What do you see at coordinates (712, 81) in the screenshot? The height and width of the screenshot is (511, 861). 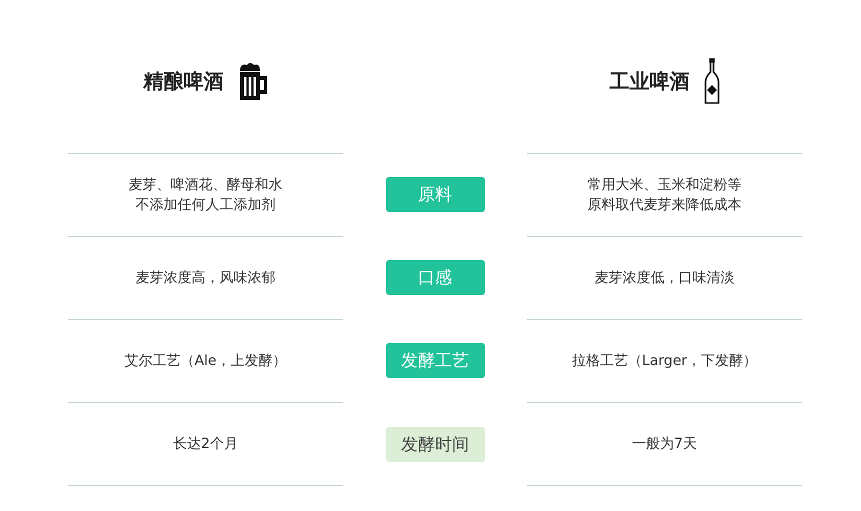 I see `bottle-icon` at bounding box center [712, 81].